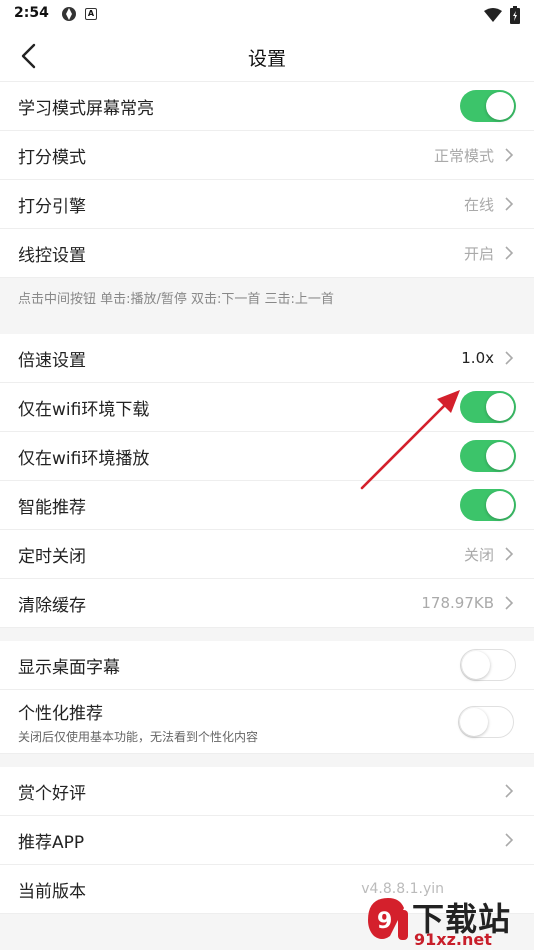 This screenshot has height=950, width=534. What do you see at coordinates (52, 360) in the screenshot?
I see `settings-row-label: 倍速设置` at bounding box center [52, 360].